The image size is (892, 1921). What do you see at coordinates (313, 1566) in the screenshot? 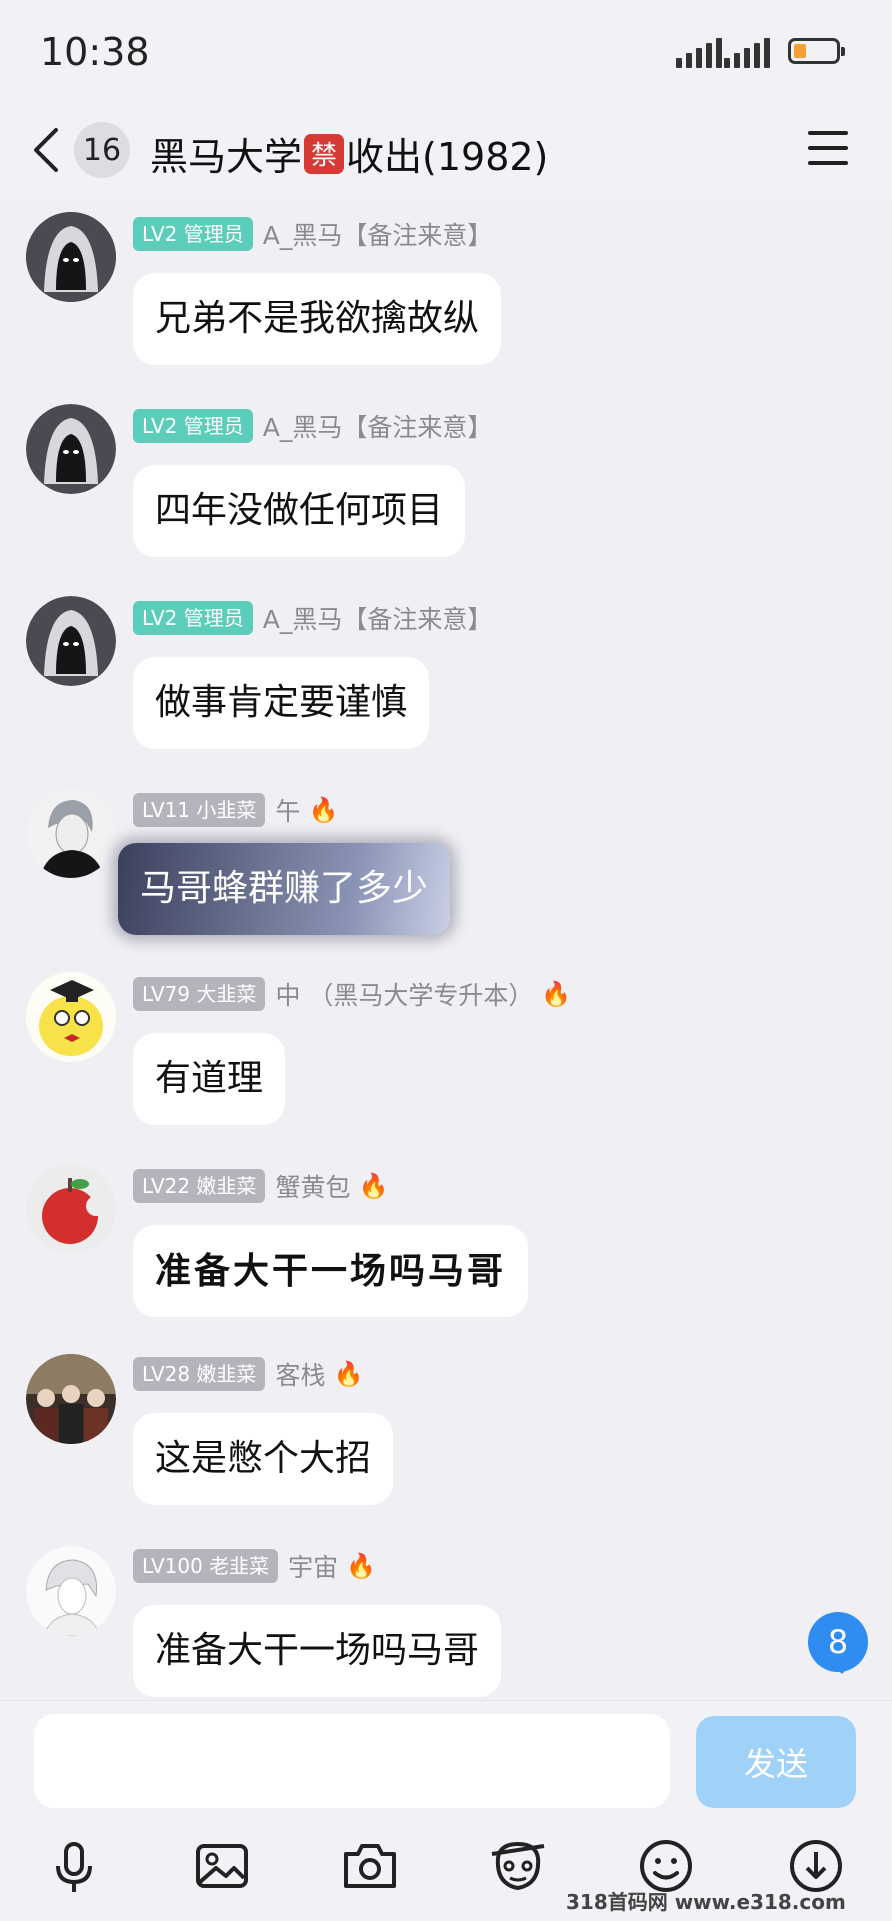
I see `nickname: 宇宙` at bounding box center [313, 1566].